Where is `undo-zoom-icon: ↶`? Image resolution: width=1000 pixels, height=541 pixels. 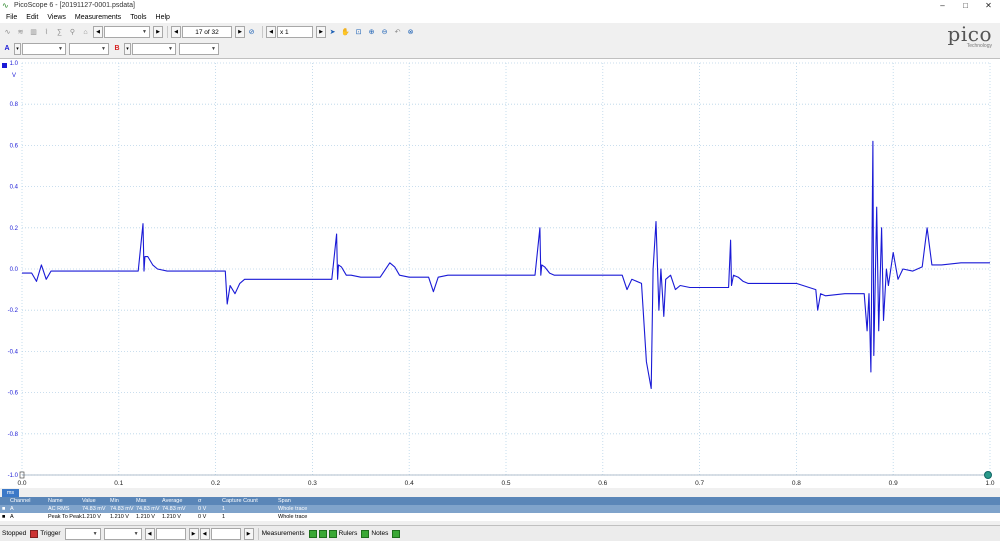 undo-zoom-icon: ↶ is located at coordinates (397, 32).